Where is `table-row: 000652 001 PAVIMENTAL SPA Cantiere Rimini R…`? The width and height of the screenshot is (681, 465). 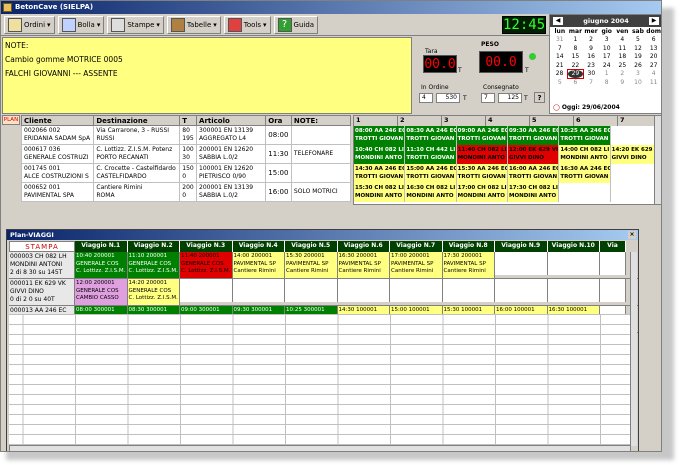
table-row: 000652 001 PAVIMENTAL SPA Cantiere Rimini R… is located at coordinates (186, 192).